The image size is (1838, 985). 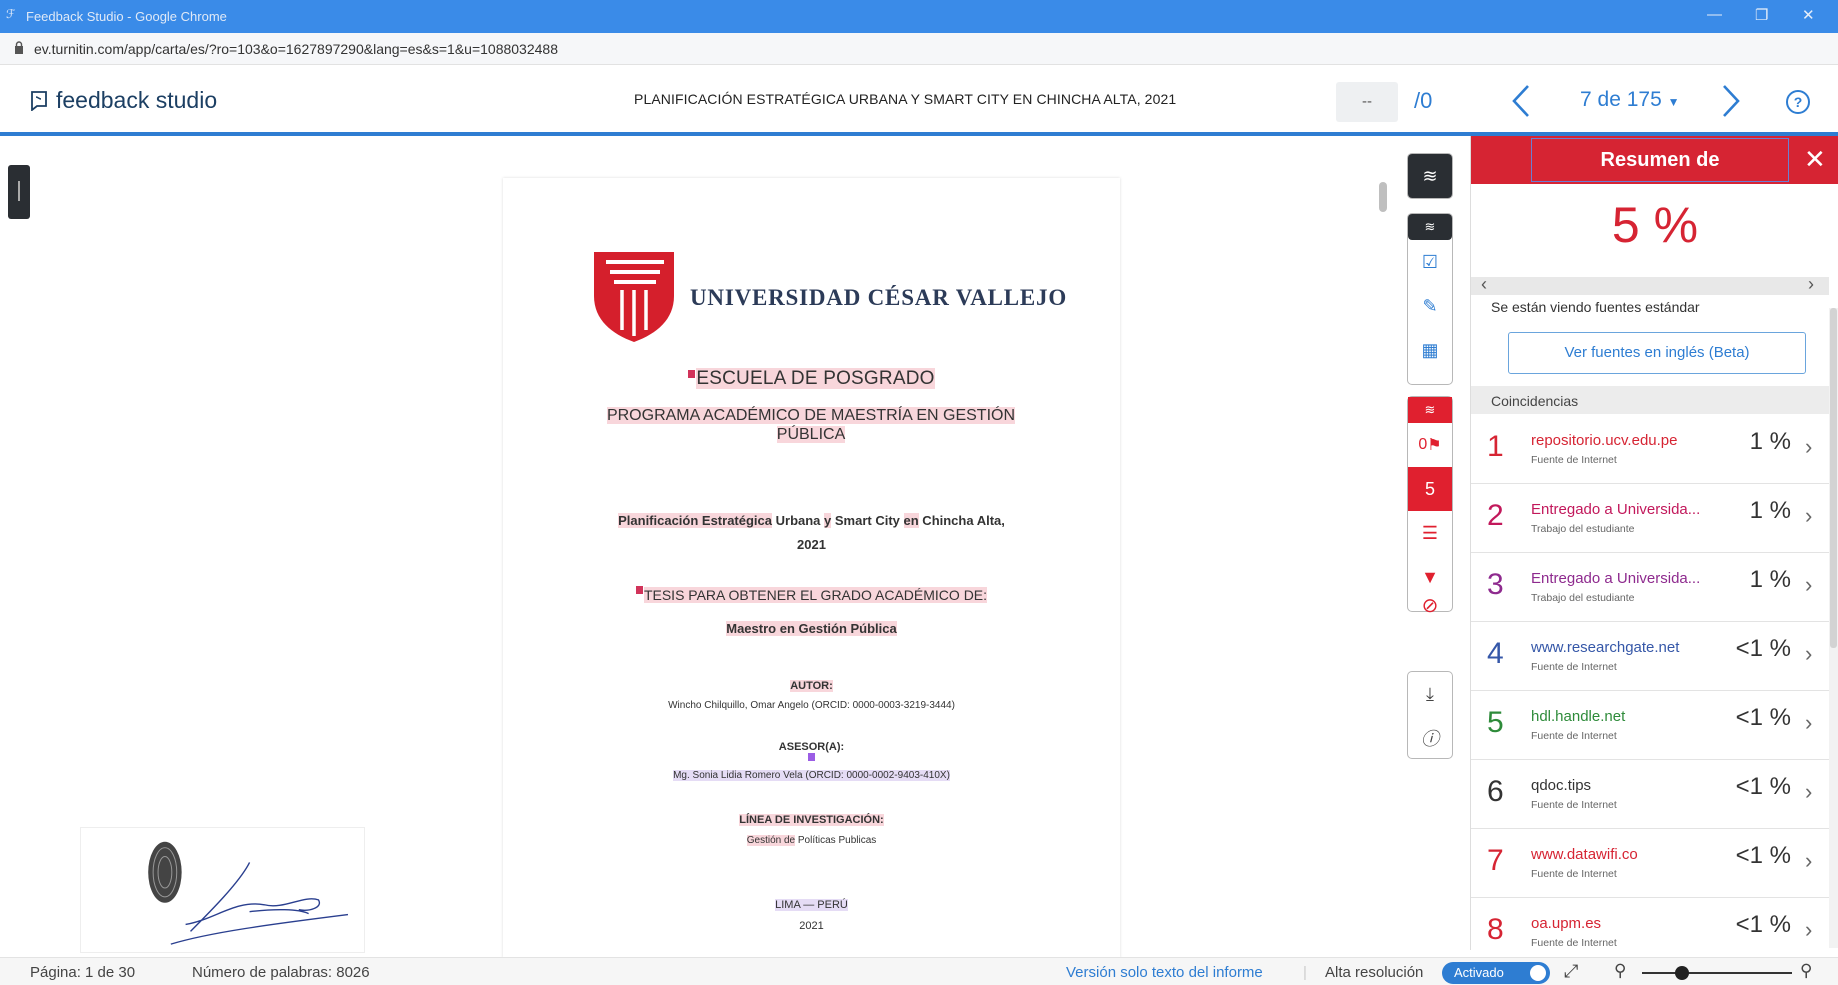 What do you see at coordinates (1484, 284) in the screenshot?
I see `chevron-left-icon: ‹` at bounding box center [1484, 284].